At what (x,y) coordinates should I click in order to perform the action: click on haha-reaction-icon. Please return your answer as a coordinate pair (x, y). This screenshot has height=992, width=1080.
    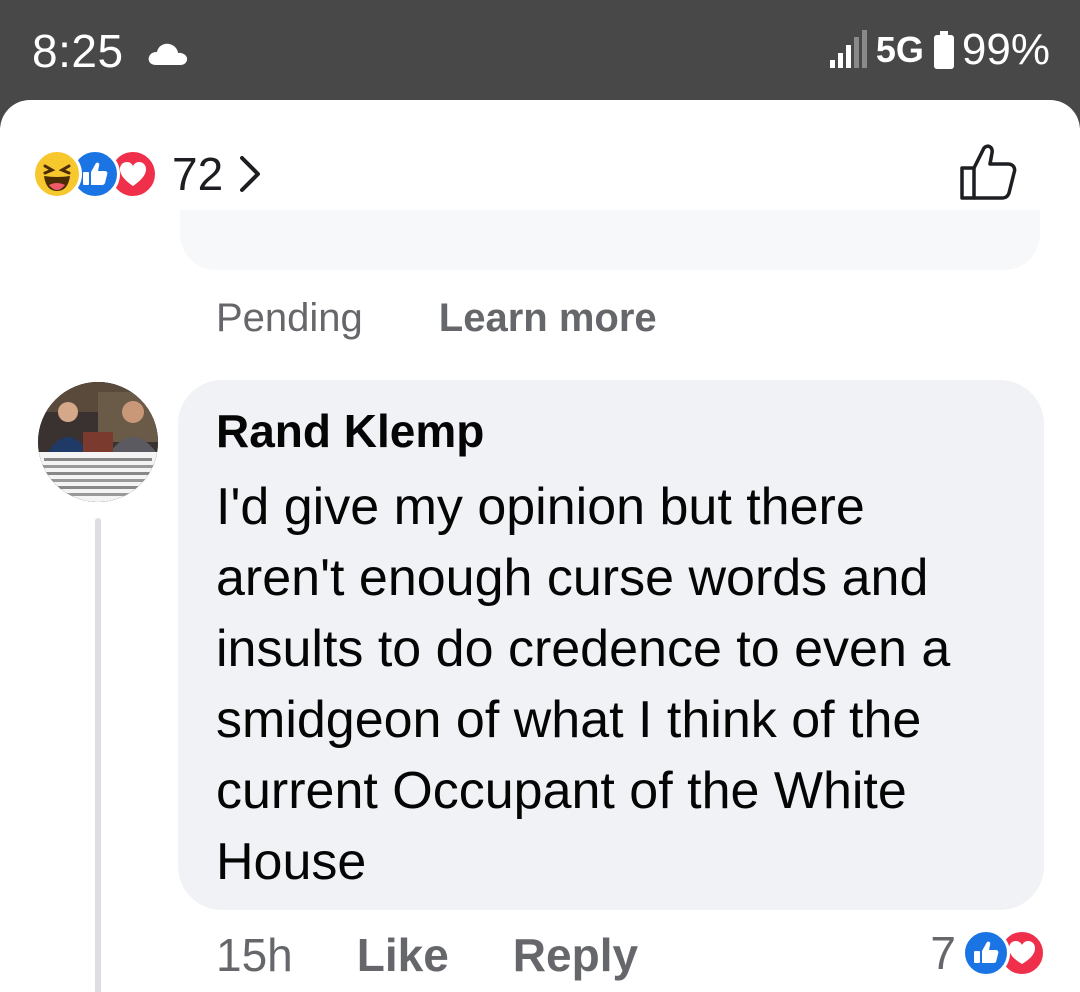
    Looking at the image, I should click on (57, 174).